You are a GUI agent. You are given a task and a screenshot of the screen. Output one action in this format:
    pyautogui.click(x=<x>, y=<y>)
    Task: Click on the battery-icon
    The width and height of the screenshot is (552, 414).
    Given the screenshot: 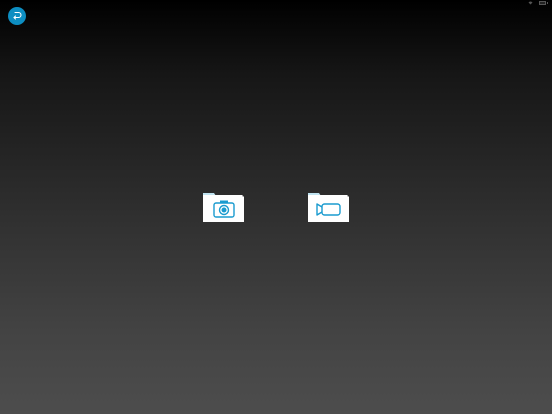 What is the action you would take?
    pyautogui.click(x=543, y=3)
    